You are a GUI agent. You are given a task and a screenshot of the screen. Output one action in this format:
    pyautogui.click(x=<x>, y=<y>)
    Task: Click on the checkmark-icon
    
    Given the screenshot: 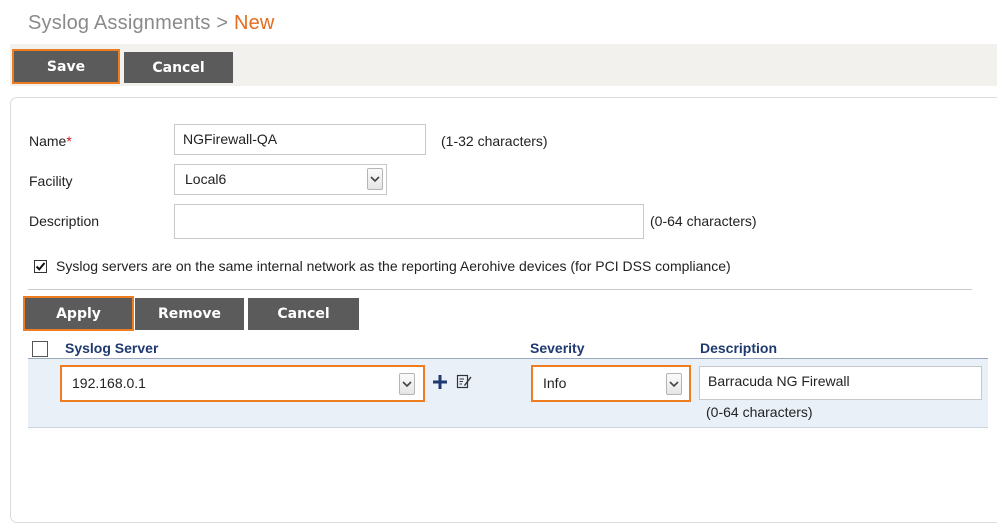 What is the action you would take?
    pyautogui.click(x=40, y=266)
    